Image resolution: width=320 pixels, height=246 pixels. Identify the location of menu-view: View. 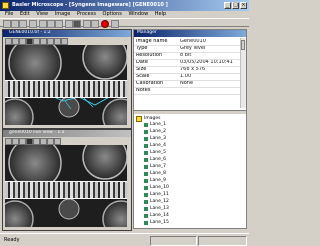
(42, 14).